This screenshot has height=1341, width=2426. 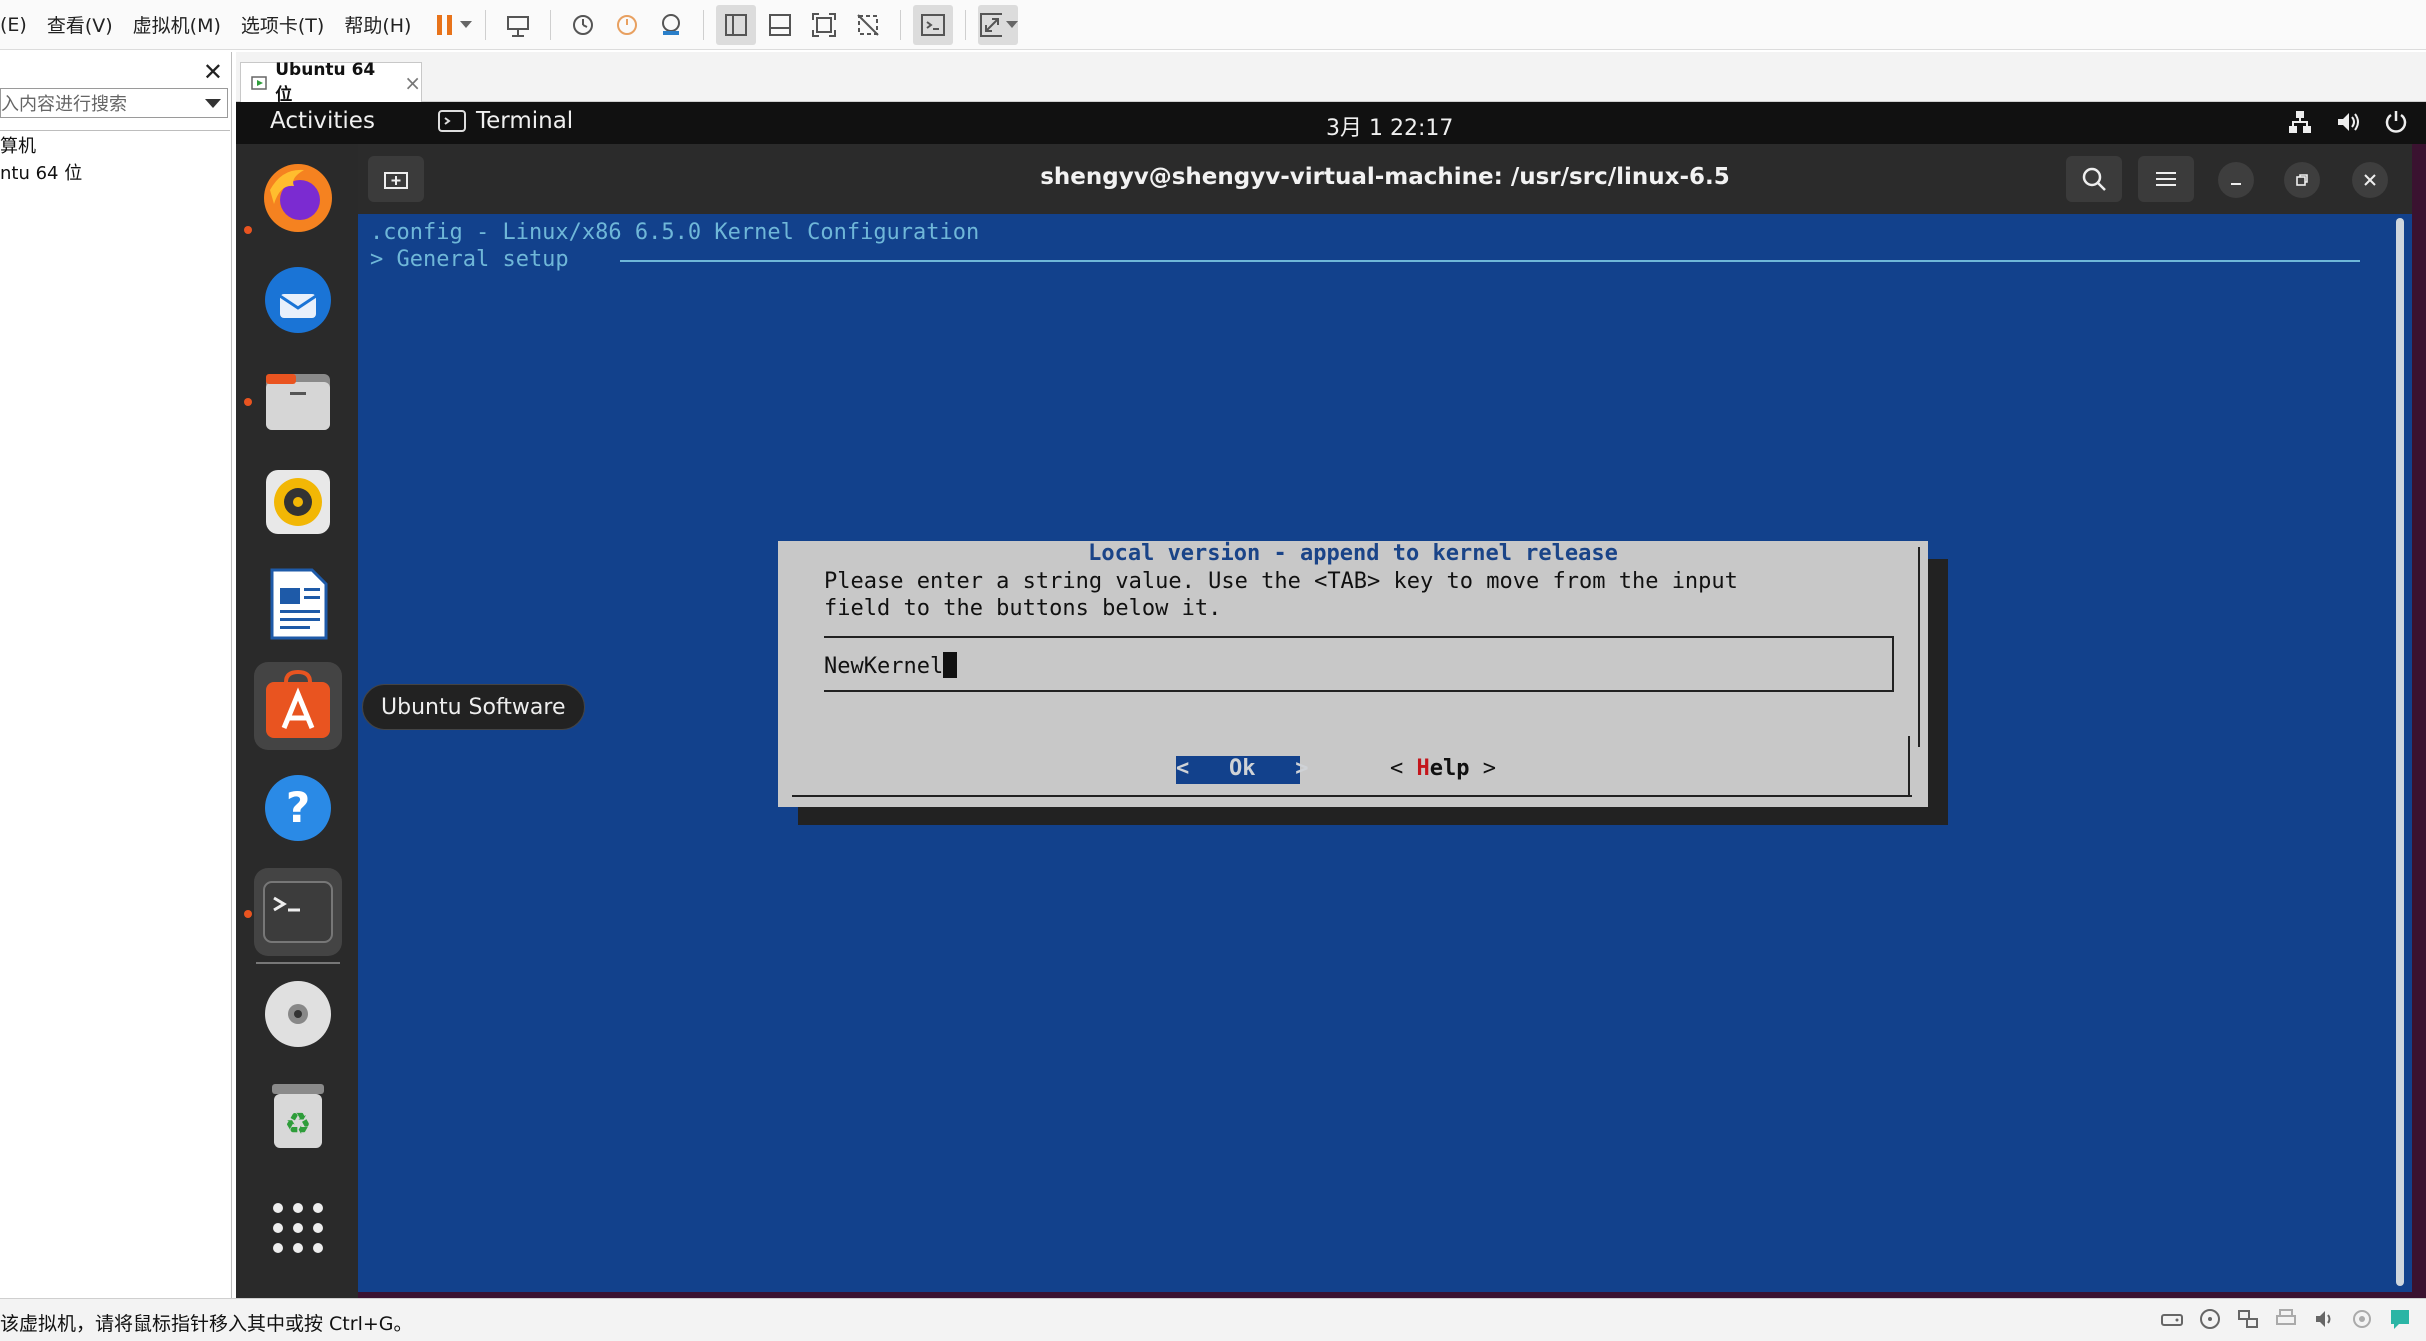 I want to click on app-menu: Terminal, so click(x=505, y=121).